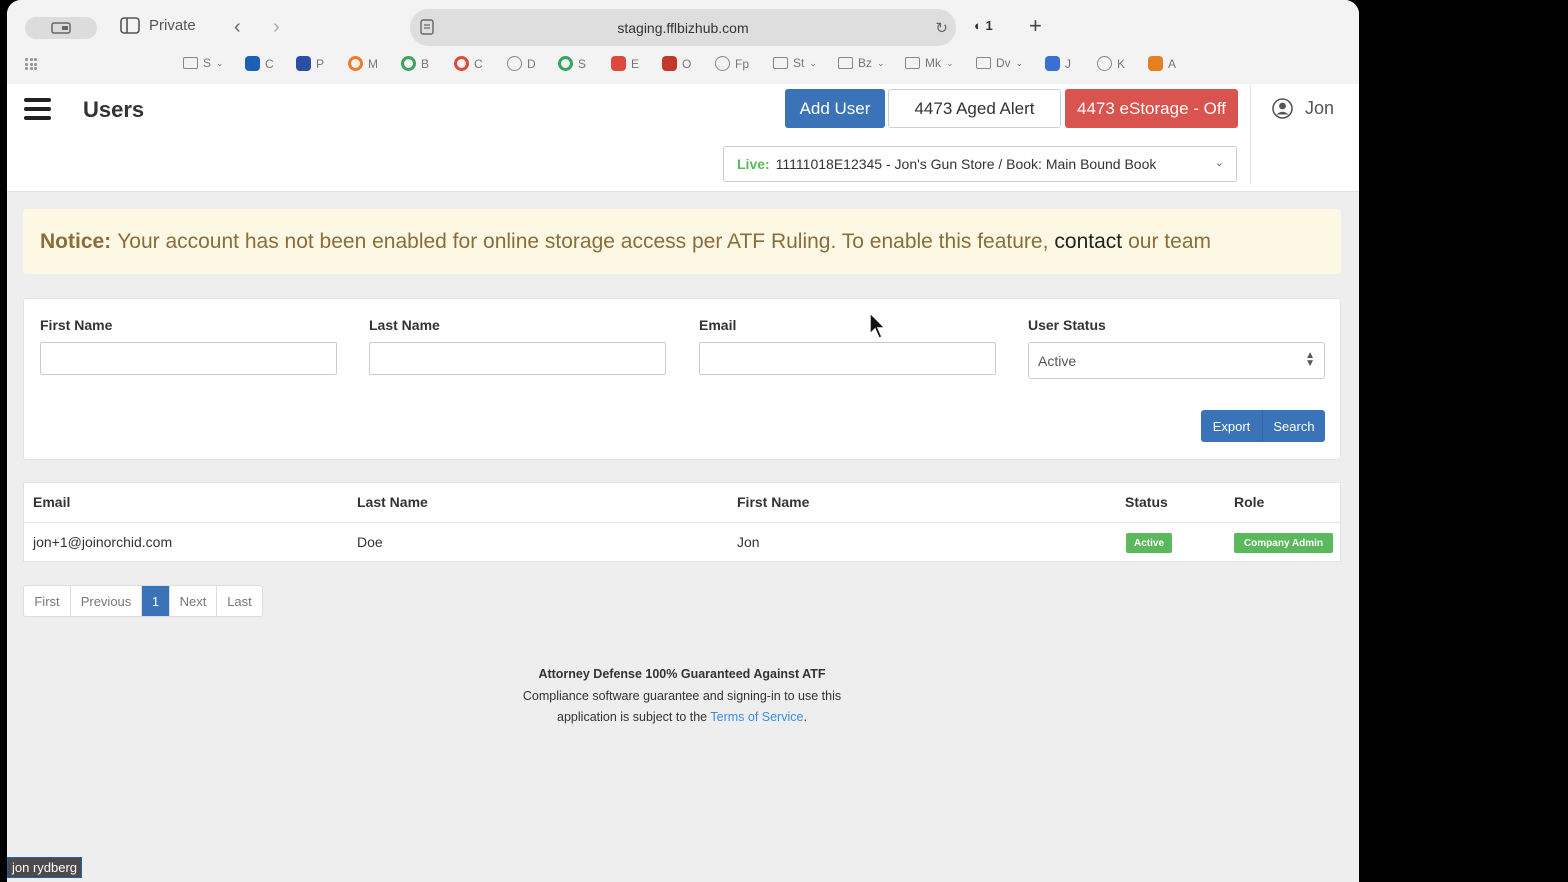  What do you see at coordinates (252, 63) in the screenshot?
I see `chase-icon` at bounding box center [252, 63].